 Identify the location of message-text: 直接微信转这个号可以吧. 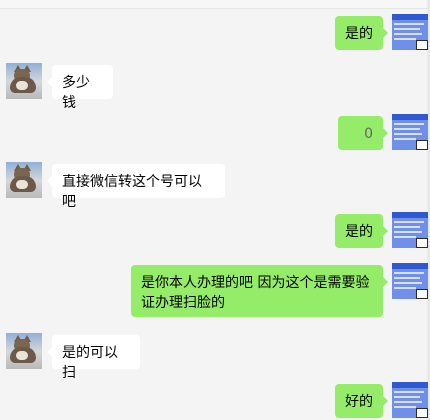
(132, 192).